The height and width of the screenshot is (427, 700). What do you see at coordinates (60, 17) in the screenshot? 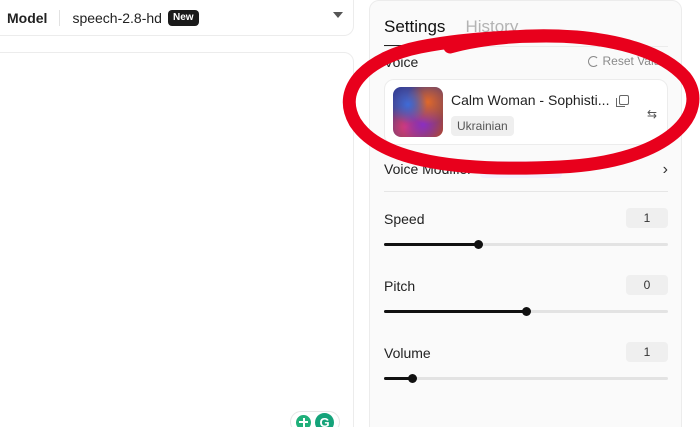
I see `model-divider` at bounding box center [60, 17].